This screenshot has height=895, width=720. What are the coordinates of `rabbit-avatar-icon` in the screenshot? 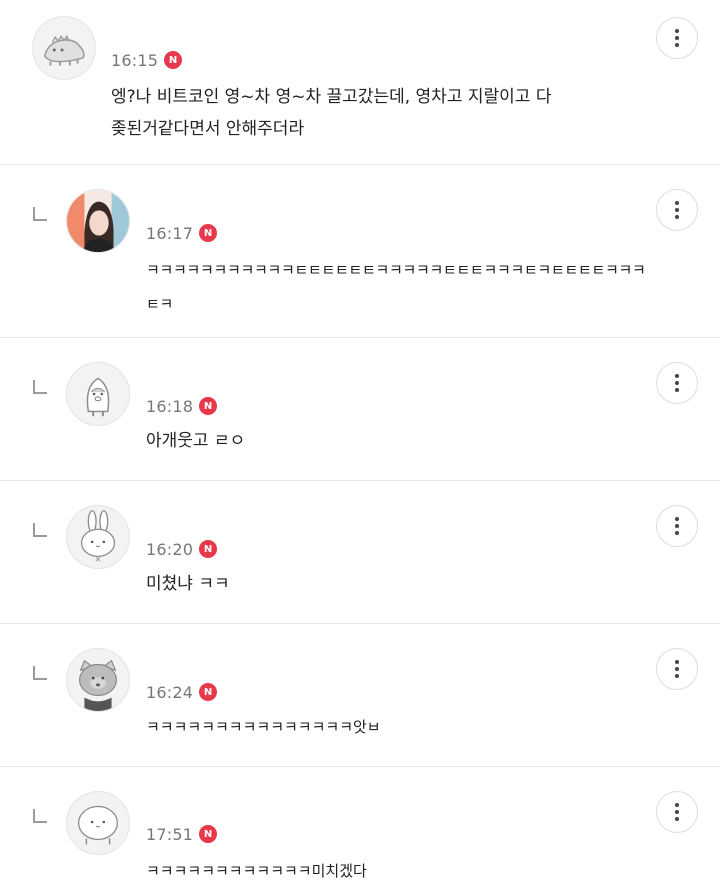 It's located at (98, 537).